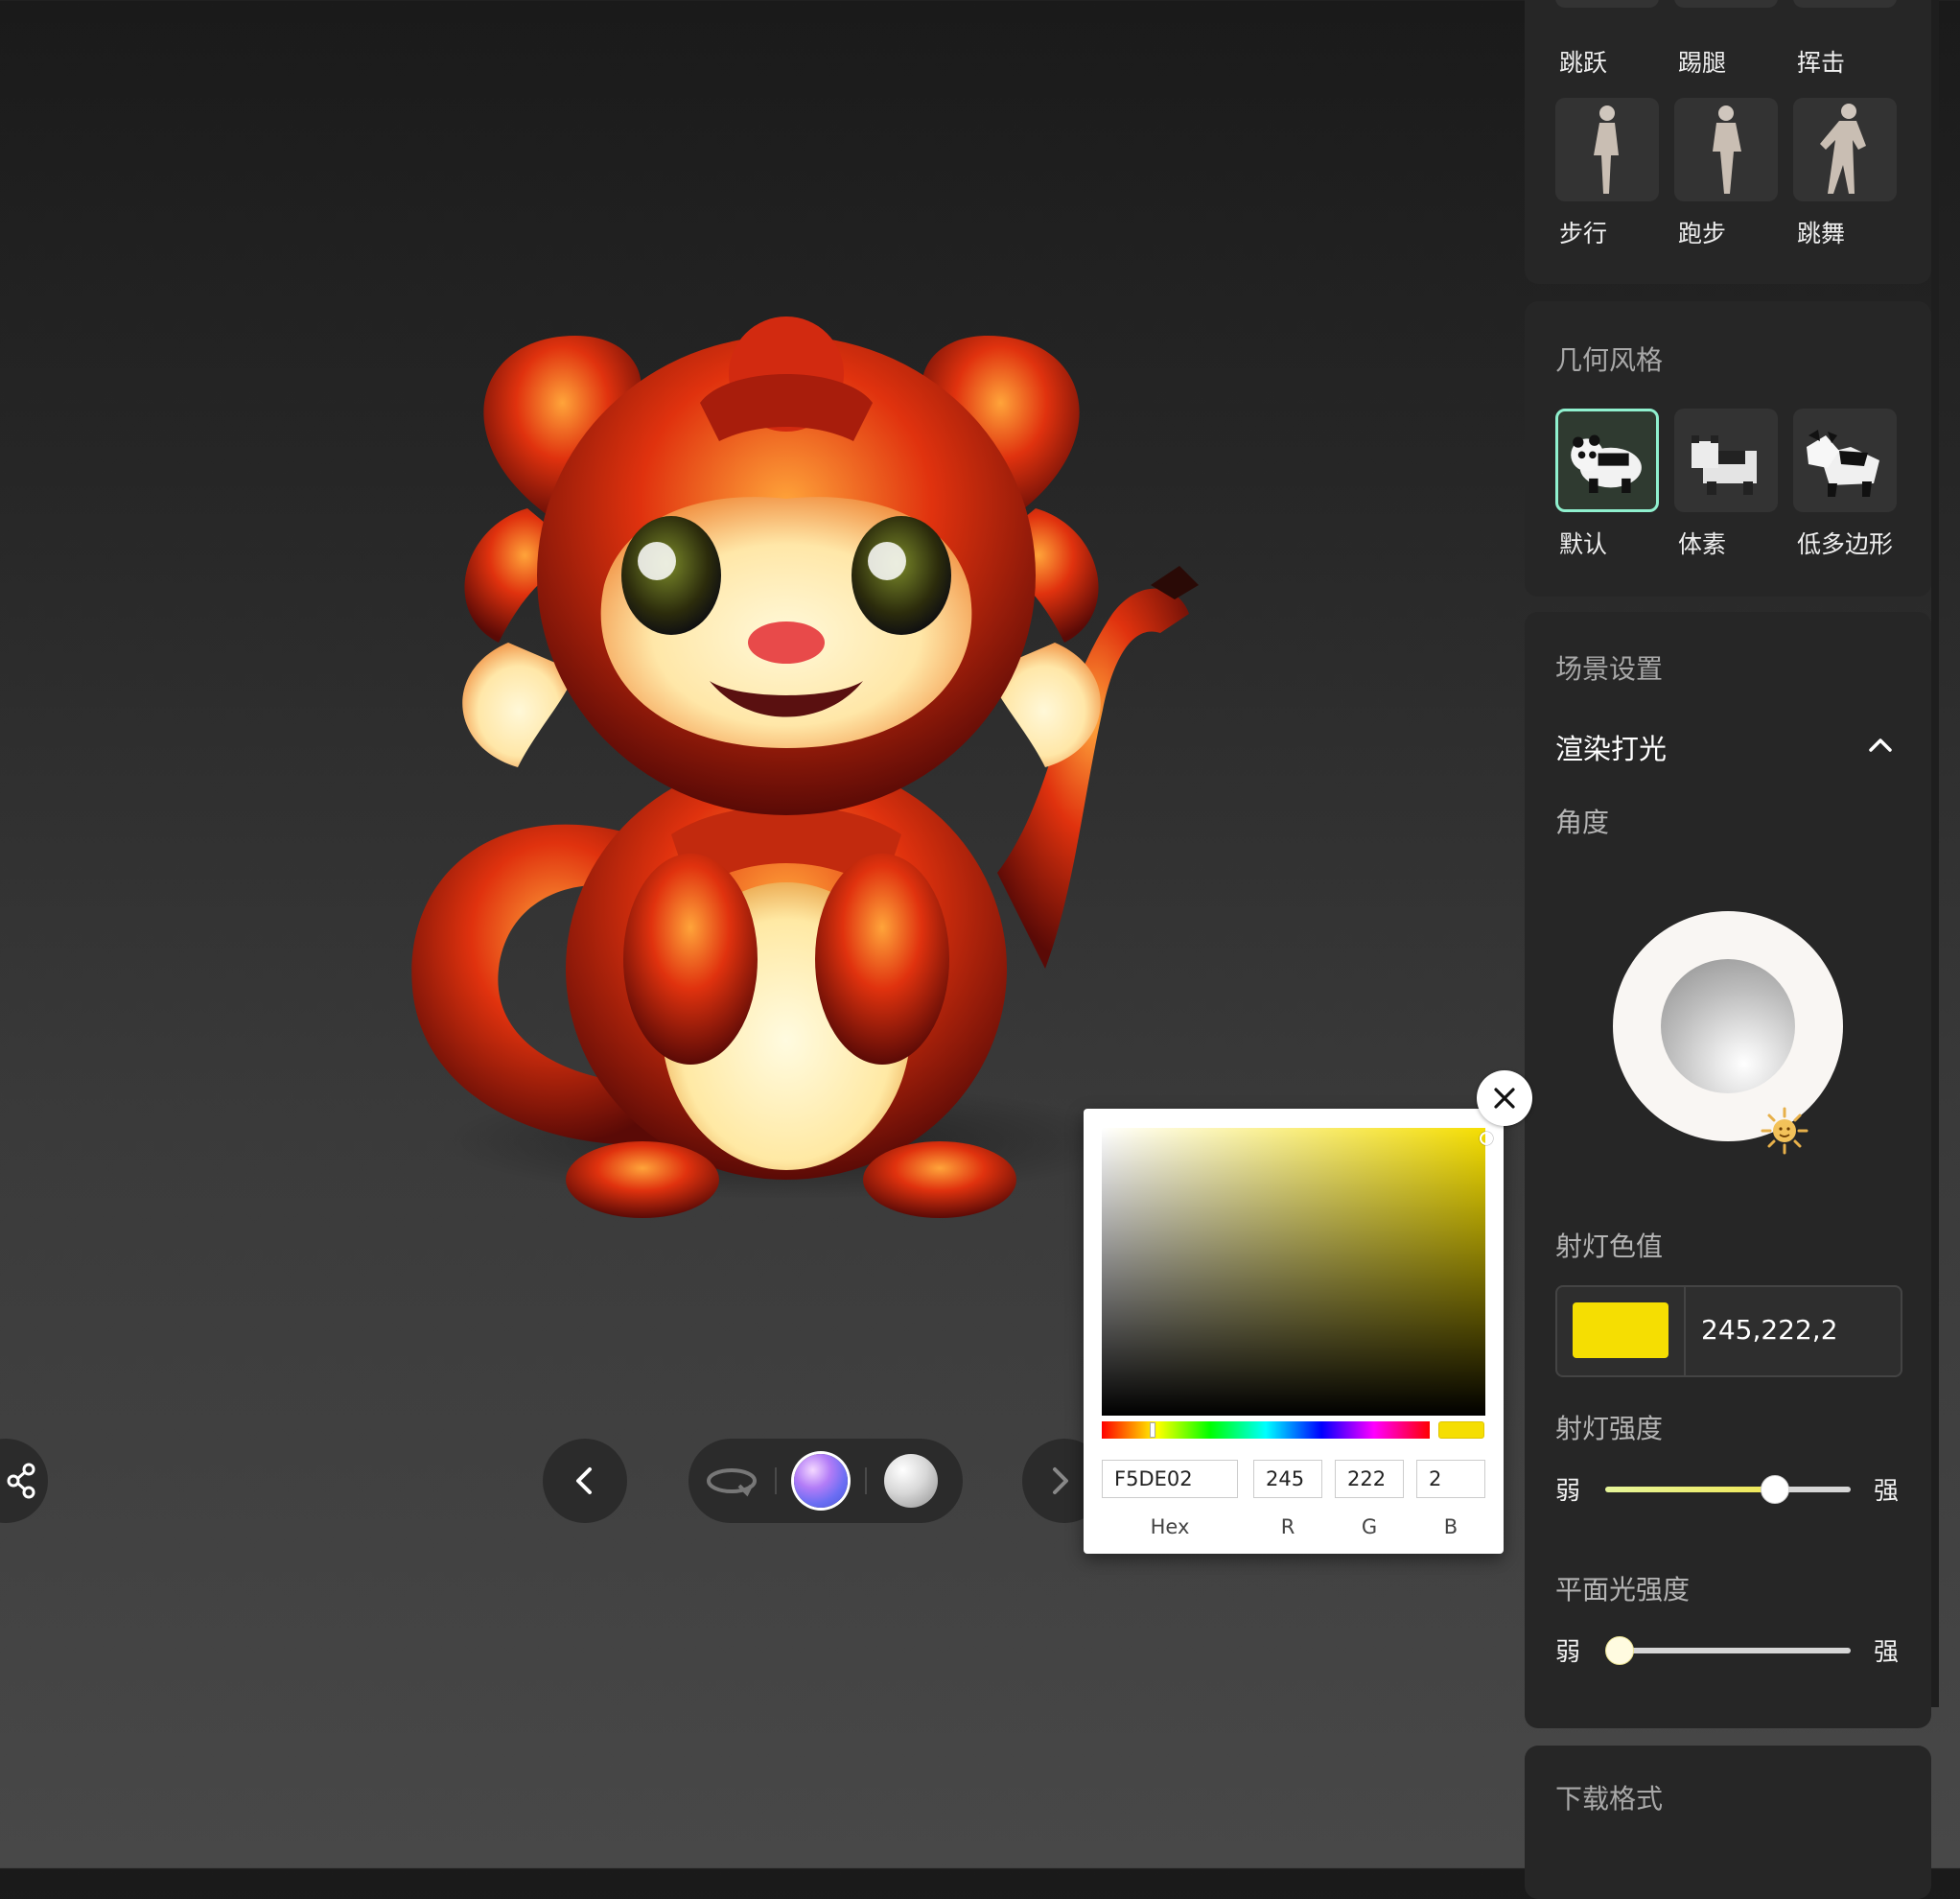 The height and width of the screenshot is (1899, 1960). I want to click on motion-tile-run, so click(1726, 150).